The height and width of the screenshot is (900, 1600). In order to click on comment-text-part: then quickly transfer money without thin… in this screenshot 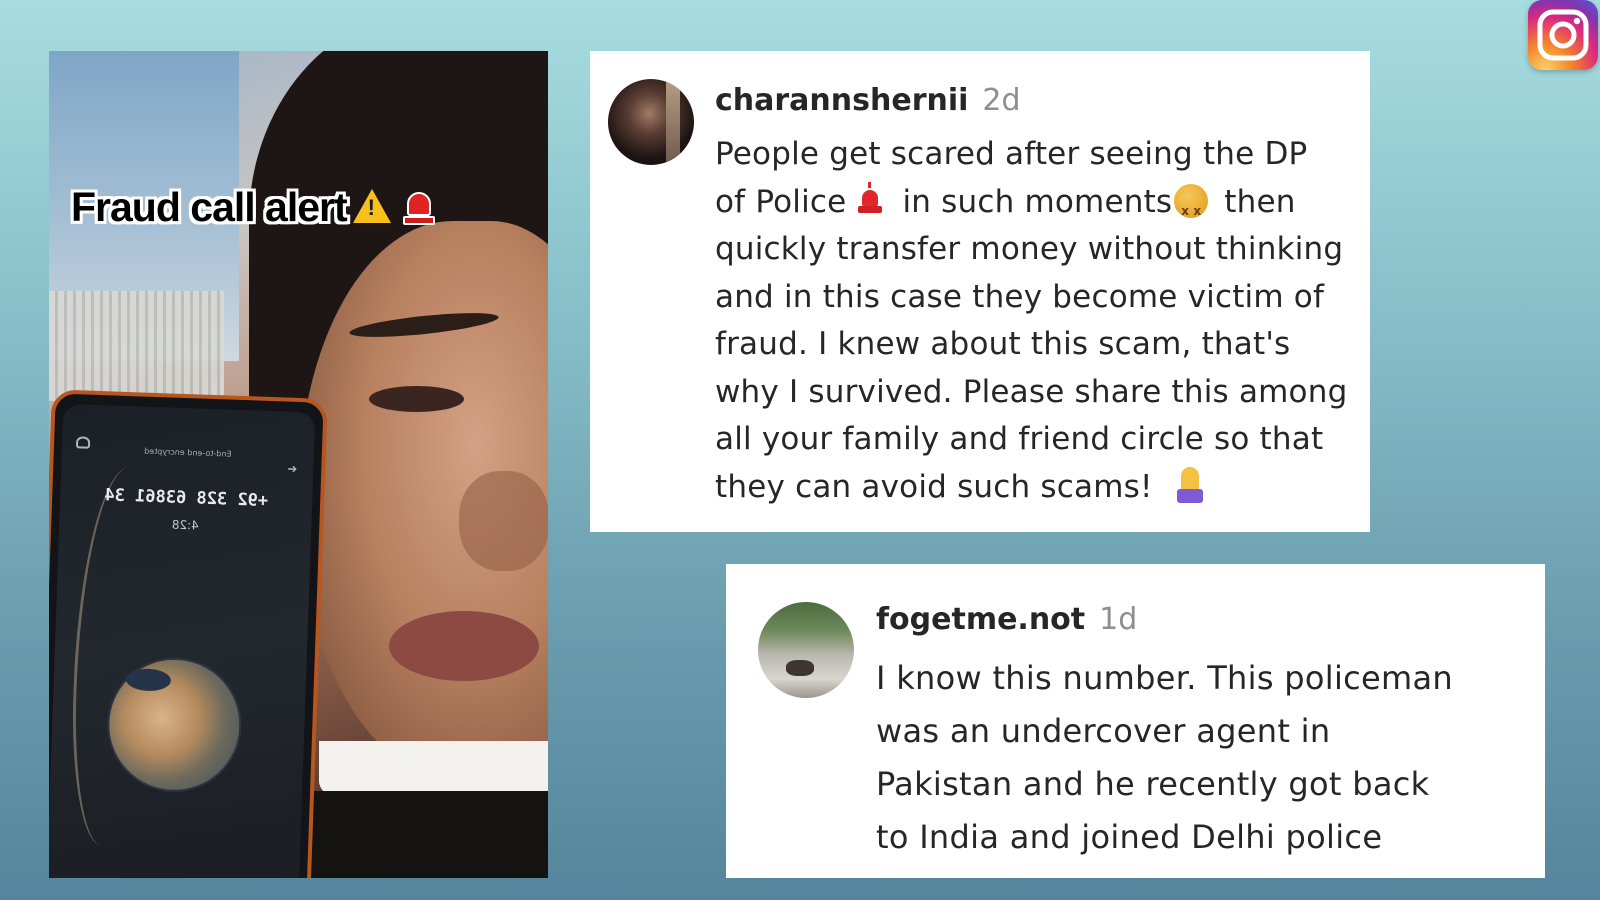, I will do `click(1031, 344)`.